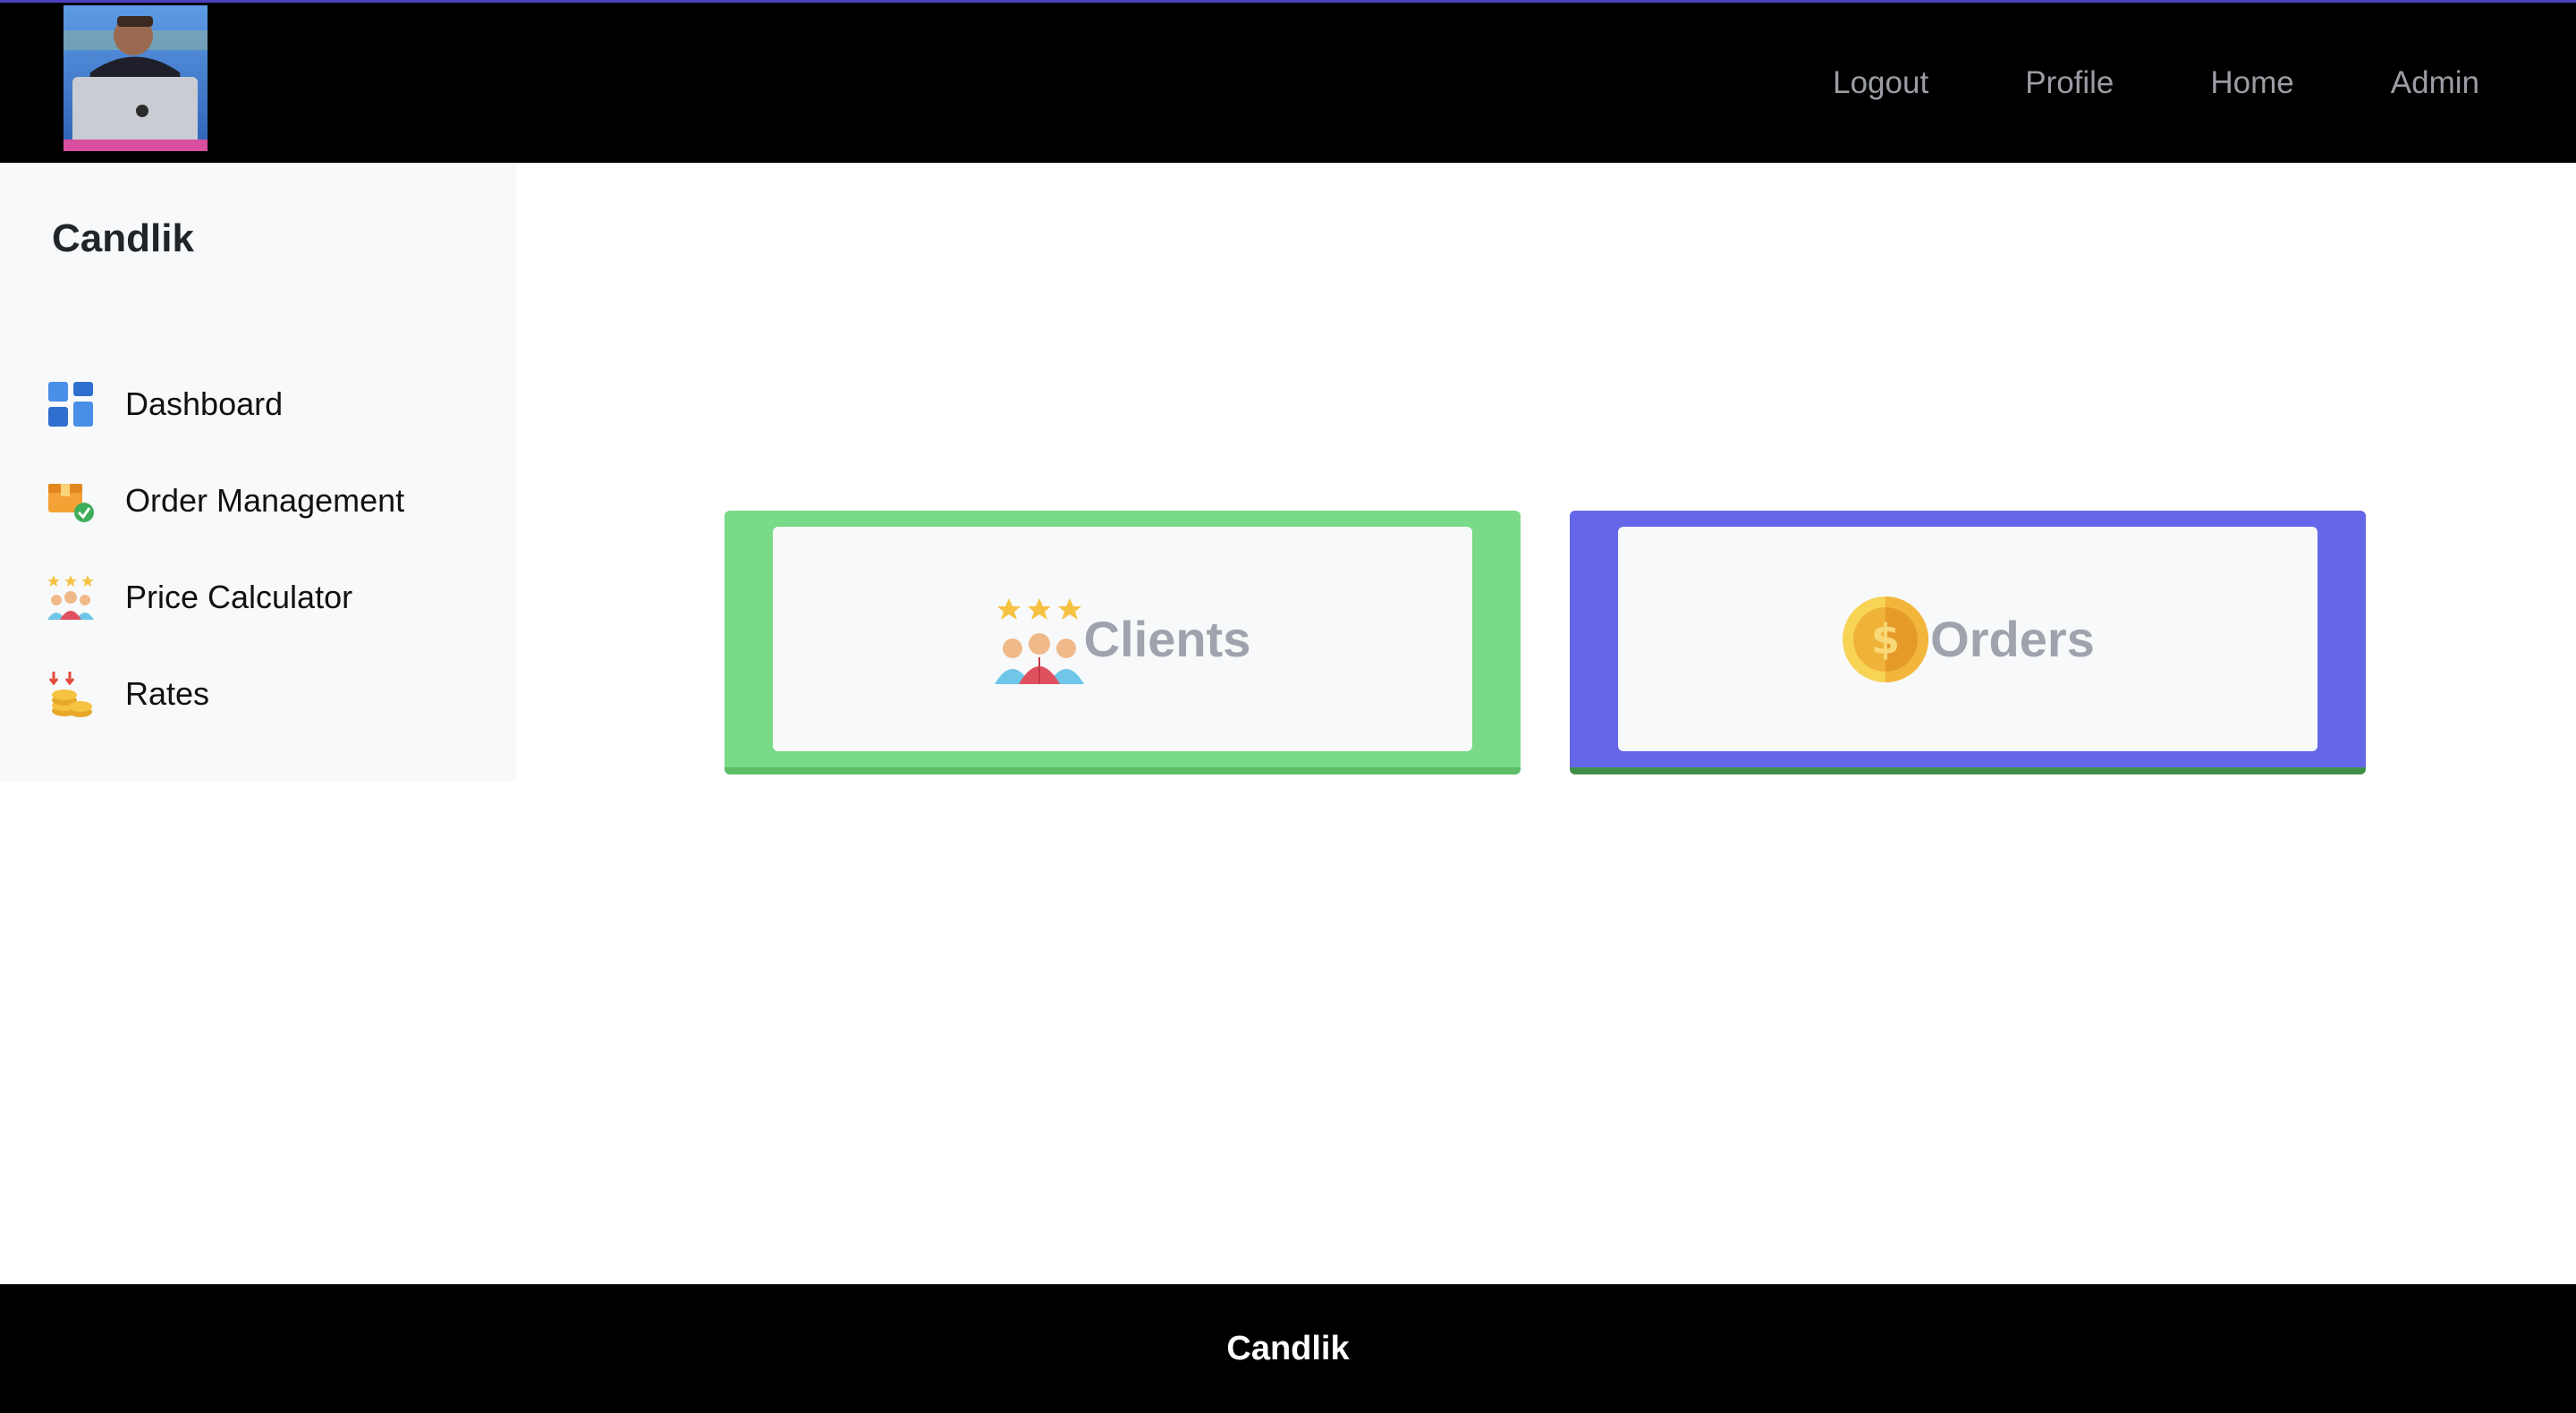  I want to click on orders-card-label: Orders, so click(2012, 639).